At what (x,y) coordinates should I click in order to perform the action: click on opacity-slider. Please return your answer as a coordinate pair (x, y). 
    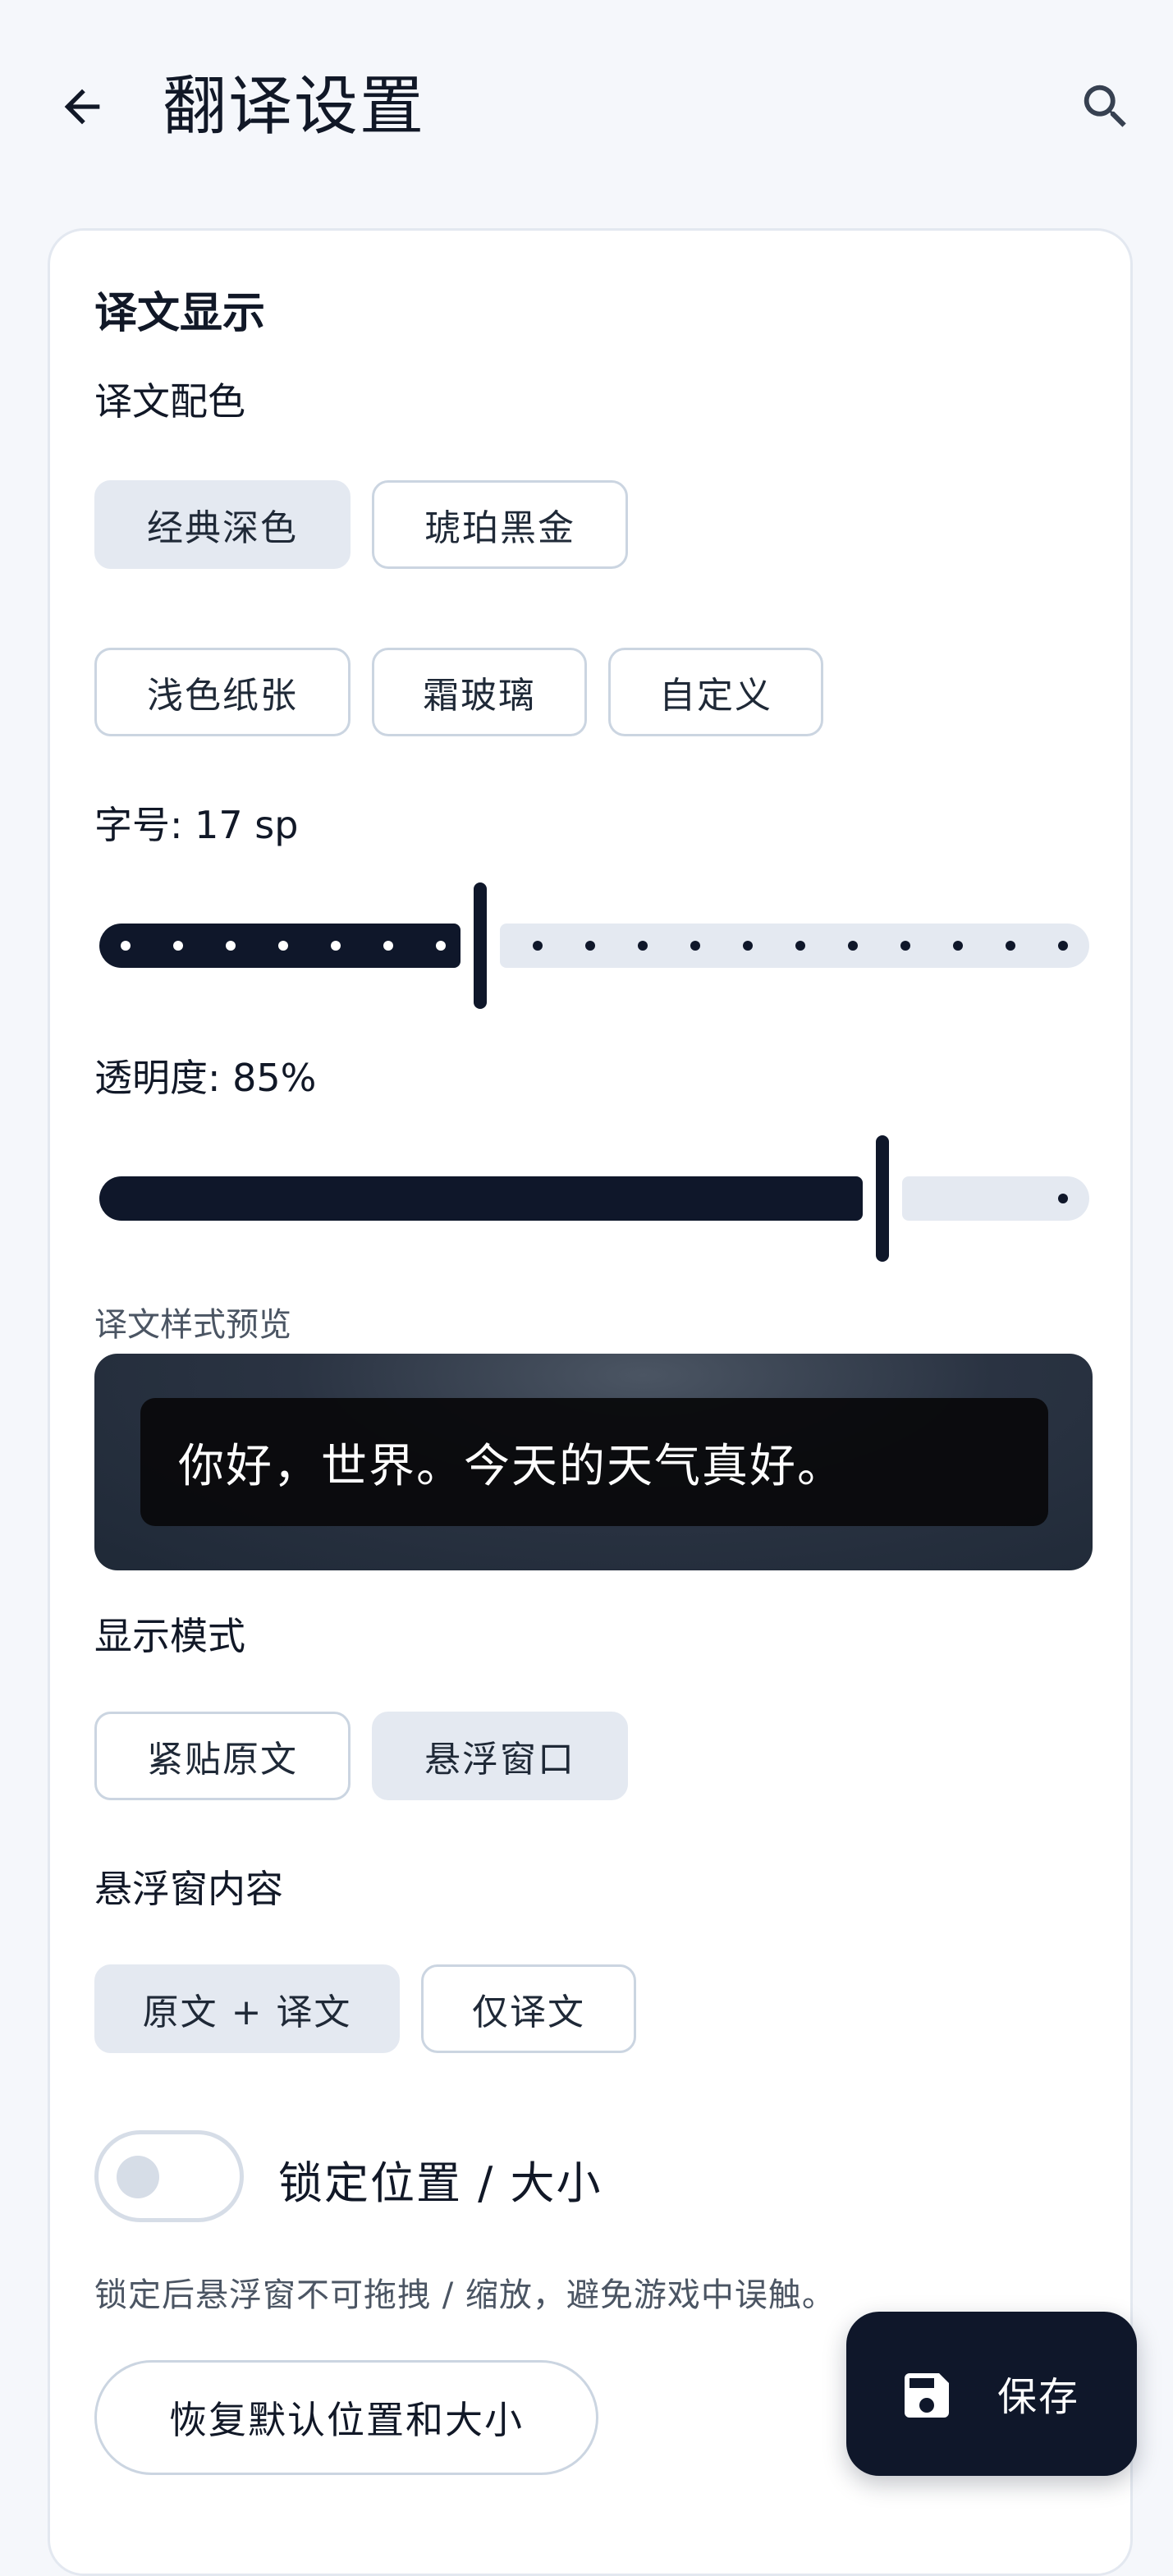
    Looking at the image, I should click on (594, 1198).